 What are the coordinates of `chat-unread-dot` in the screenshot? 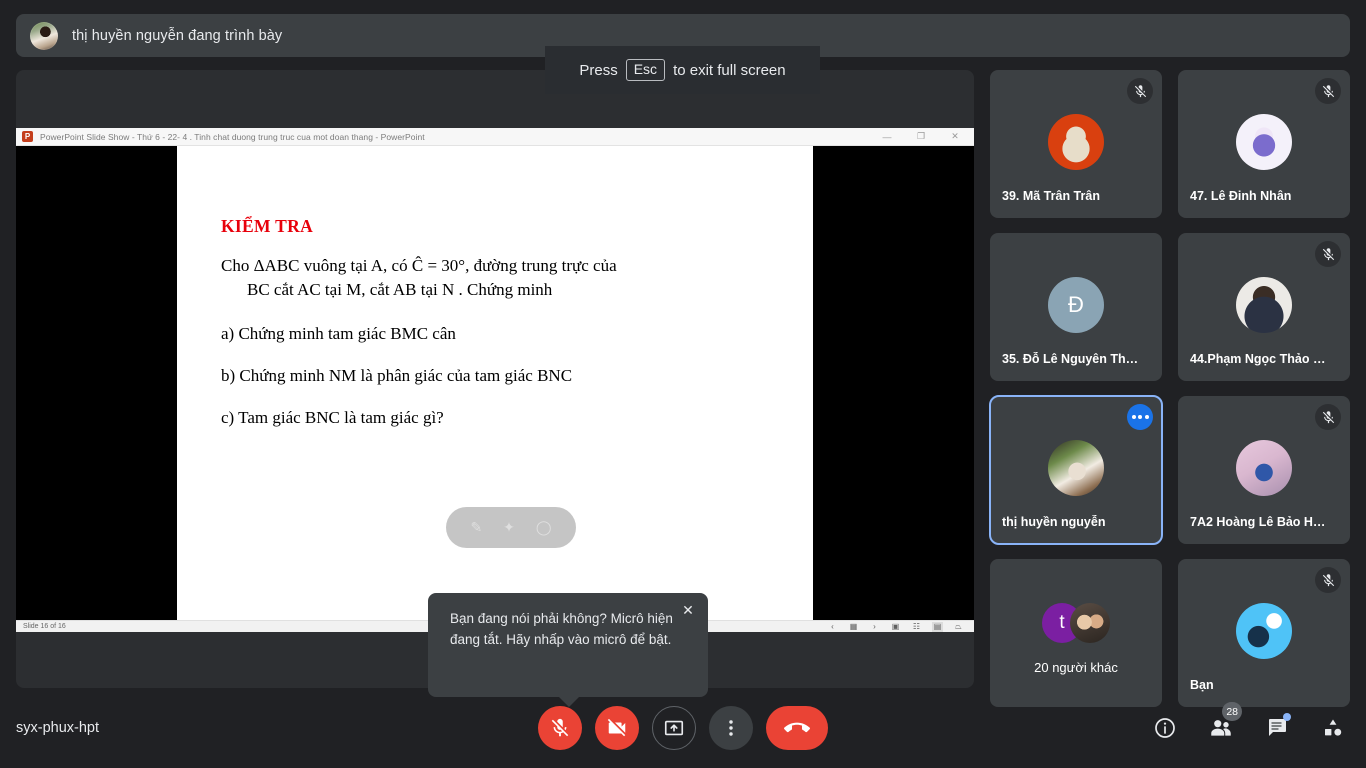 It's located at (1287, 717).